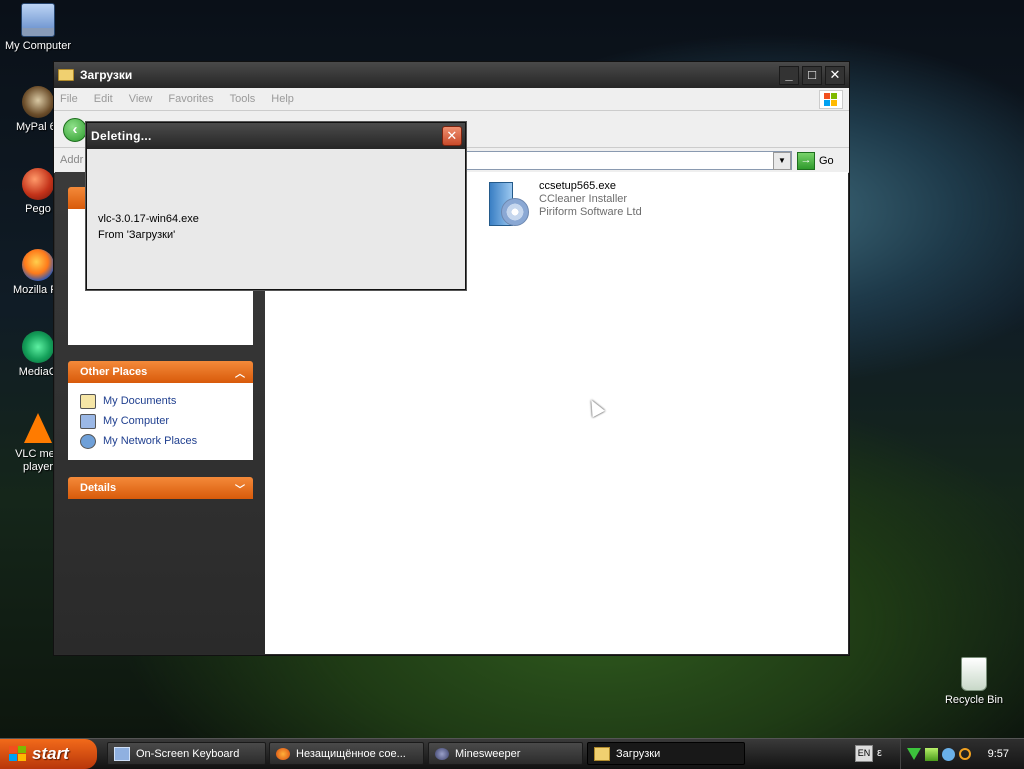  I want to click on maximize-button: □, so click(812, 75).